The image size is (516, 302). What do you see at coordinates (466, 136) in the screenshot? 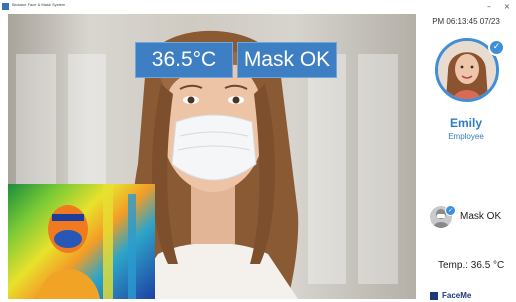
I see `person-role: Employee` at bounding box center [466, 136].